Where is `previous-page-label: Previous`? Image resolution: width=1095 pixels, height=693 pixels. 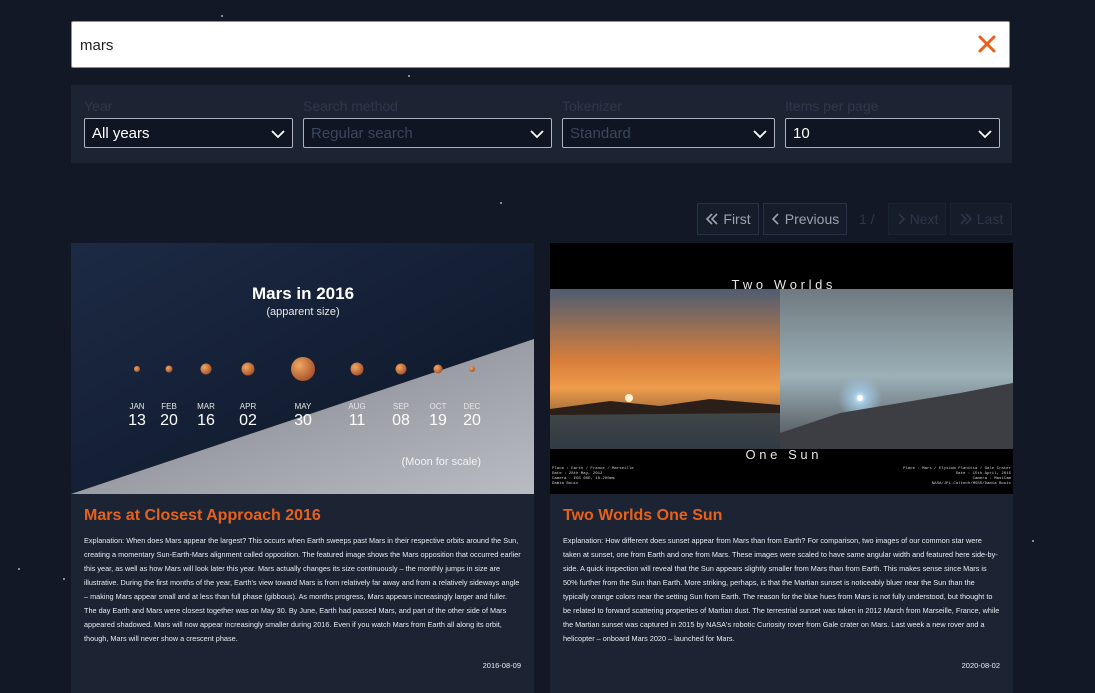
previous-page-label: Previous is located at coordinates (812, 219).